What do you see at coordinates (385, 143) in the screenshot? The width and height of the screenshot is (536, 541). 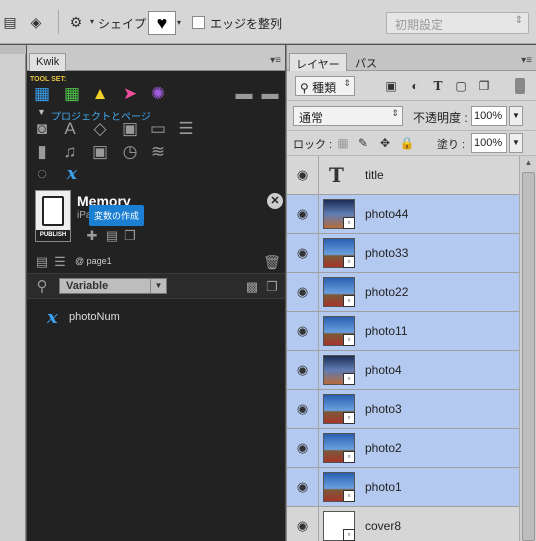 I see `move-icon: ✥` at bounding box center [385, 143].